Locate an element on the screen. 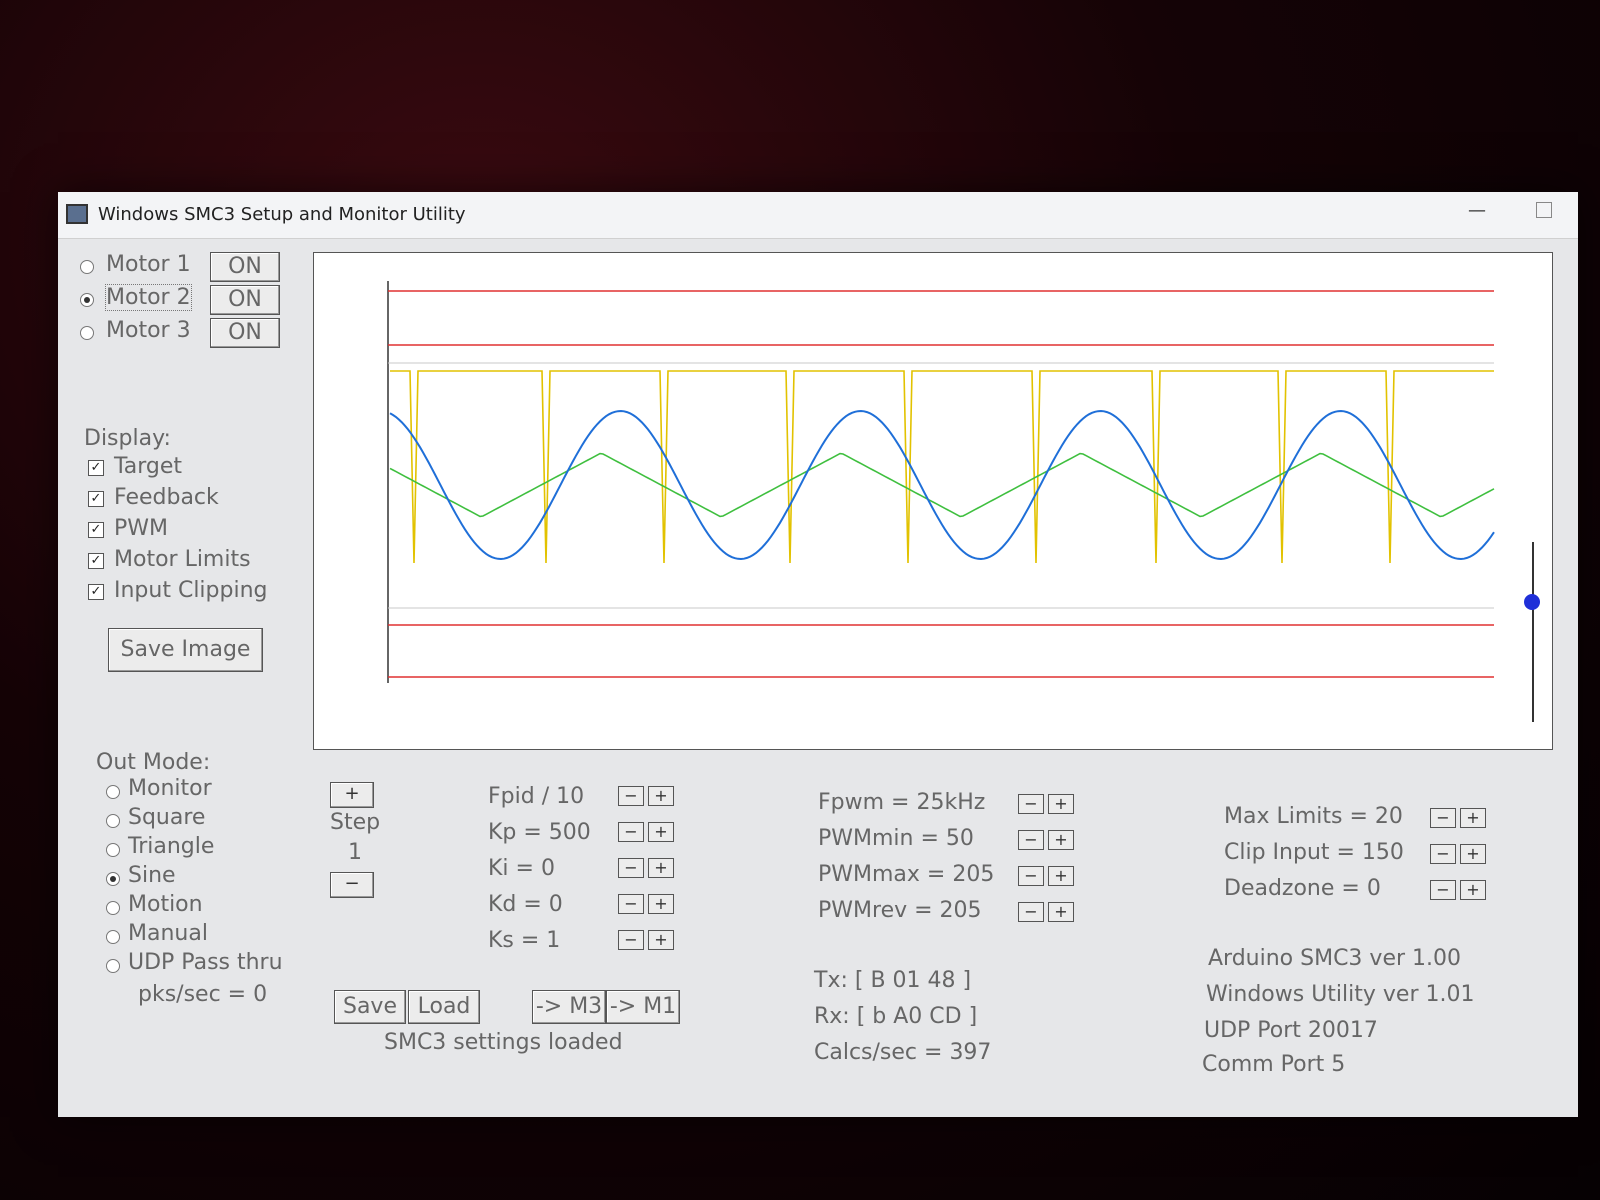  ki-plus: + is located at coordinates (661, 868).